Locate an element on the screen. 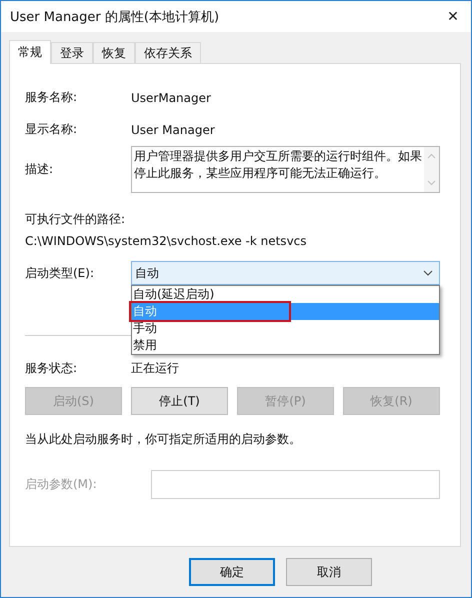 The width and height of the screenshot is (472, 598). field-label: 描述: is located at coordinates (39, 169).